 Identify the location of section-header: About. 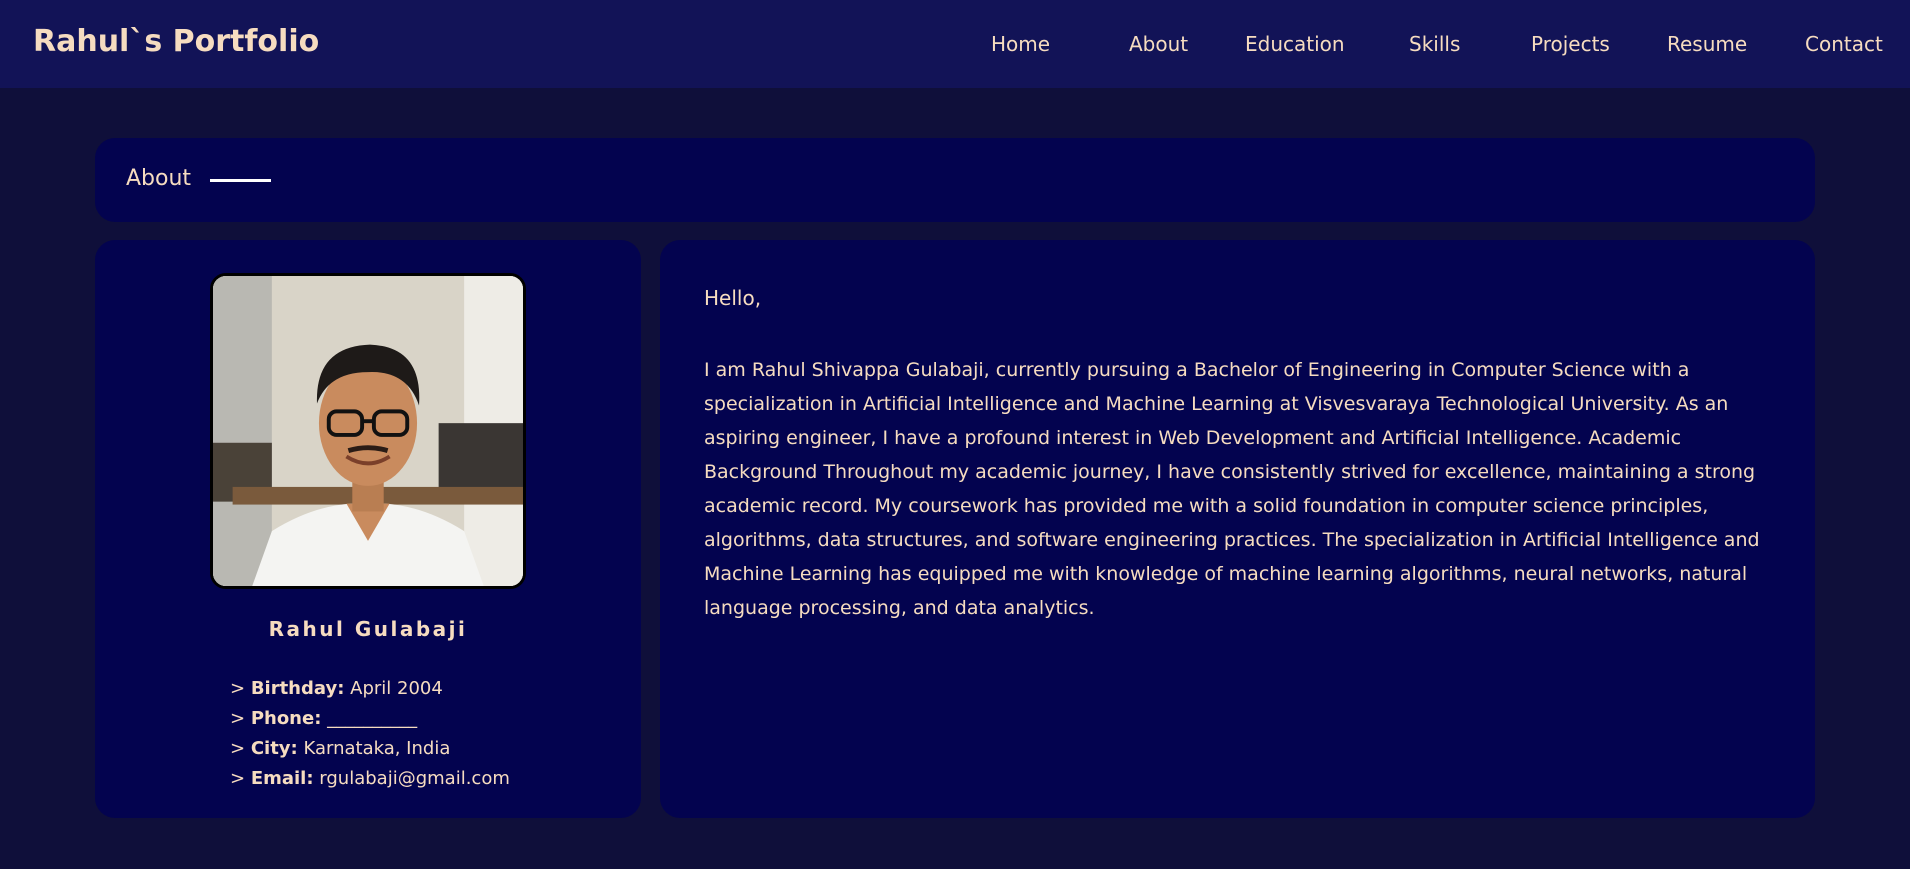
(955, 180).